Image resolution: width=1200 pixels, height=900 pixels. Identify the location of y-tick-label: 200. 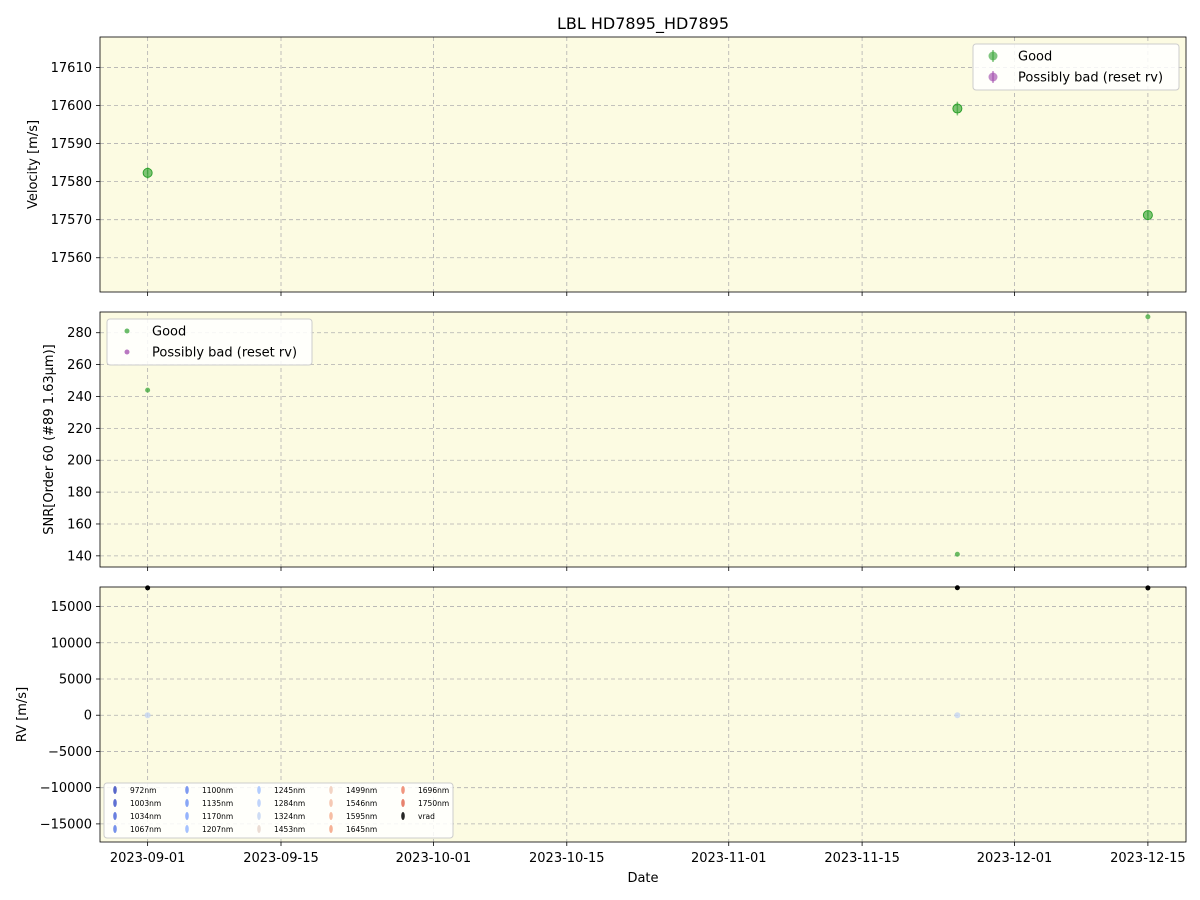
(79, 461).